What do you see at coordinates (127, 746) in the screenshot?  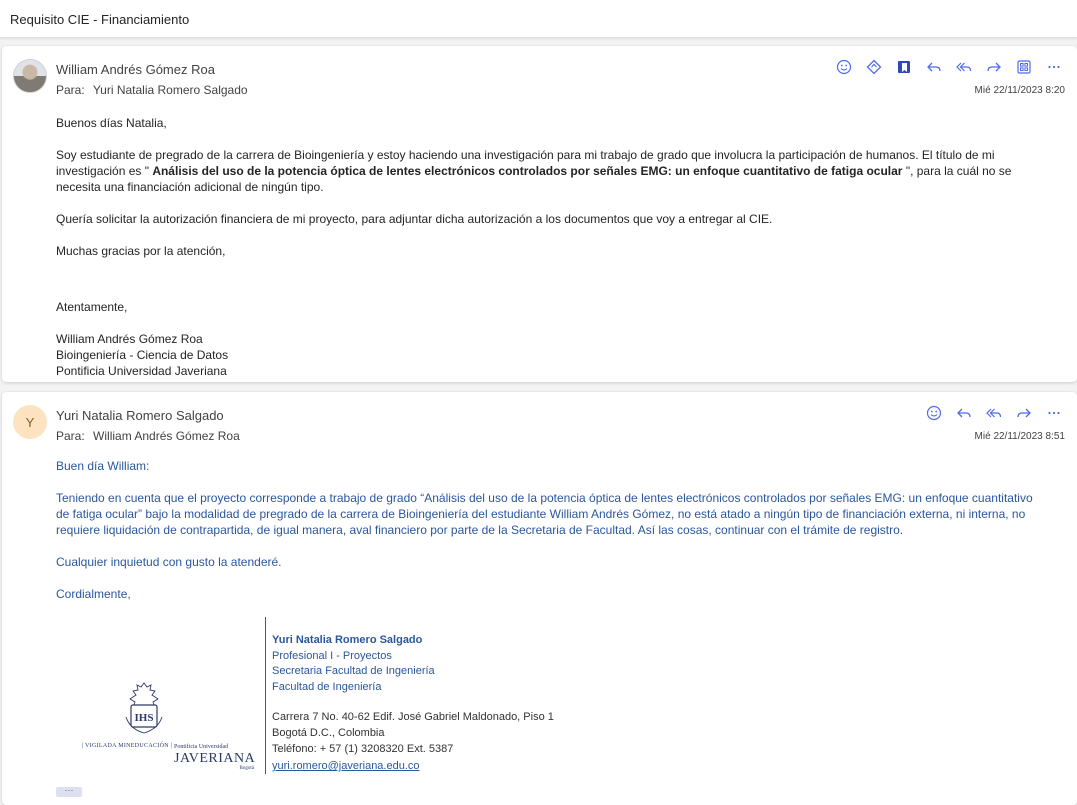 I see `vigilada-text: | VIGILADA MINEDUCACIÓN |` at bounding box center [127, 746].